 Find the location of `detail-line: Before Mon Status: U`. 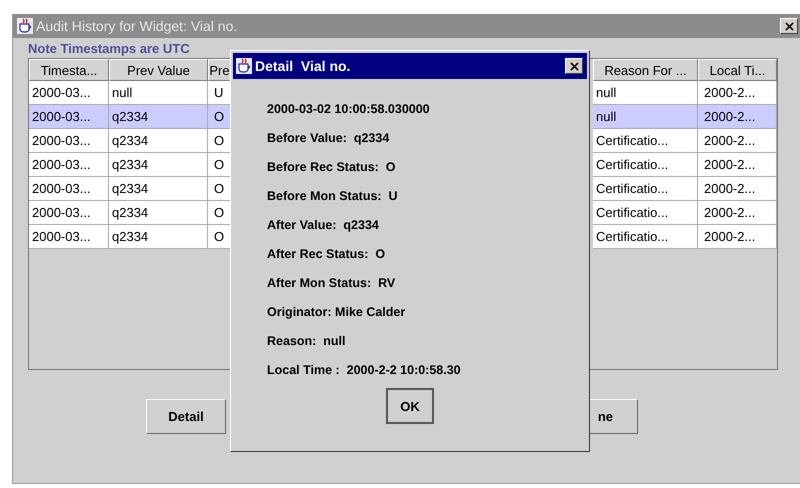

detail-line: Before Mon Status: U is located at coordinates (333, 196).